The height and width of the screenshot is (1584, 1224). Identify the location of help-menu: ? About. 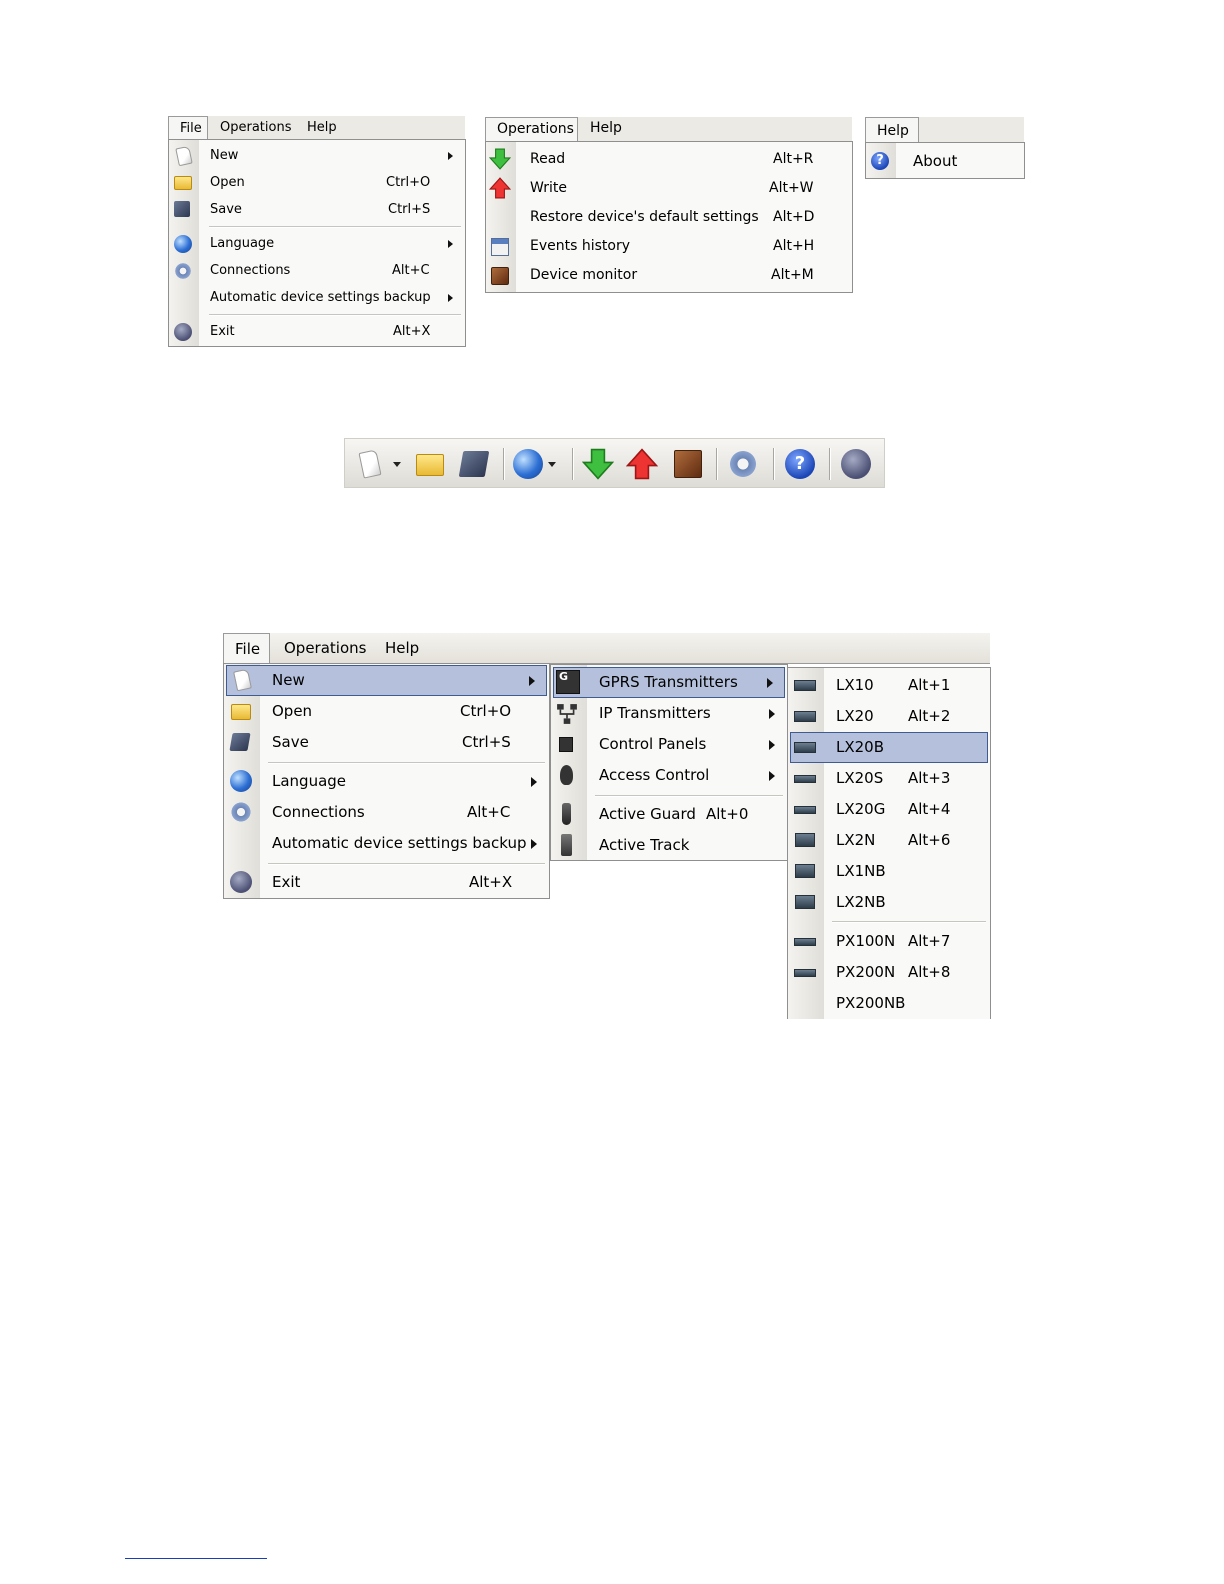
(945, 160).